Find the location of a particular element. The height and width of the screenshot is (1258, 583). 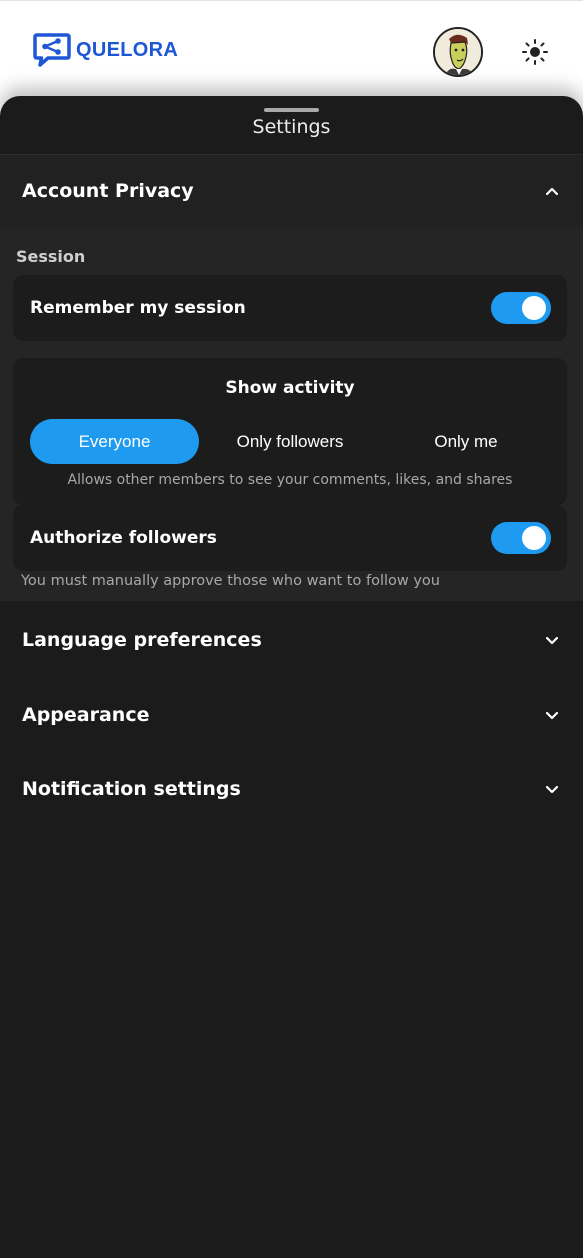

avatar-illustration is located at coordinates (458, 52).